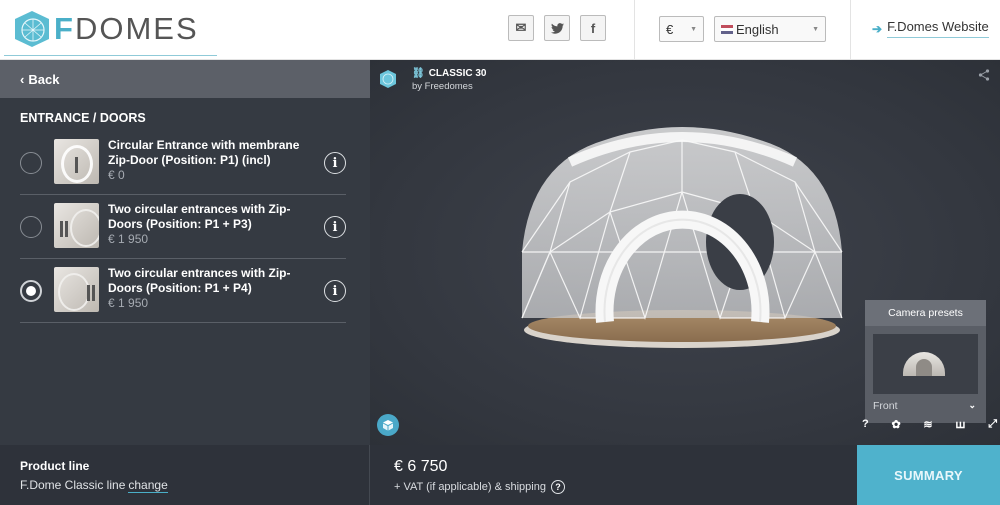 The height and width of the screenshot is (505, 1000). I want to click on camera-presets-panel: Camera presets Front ⌄, so click(925, 361).